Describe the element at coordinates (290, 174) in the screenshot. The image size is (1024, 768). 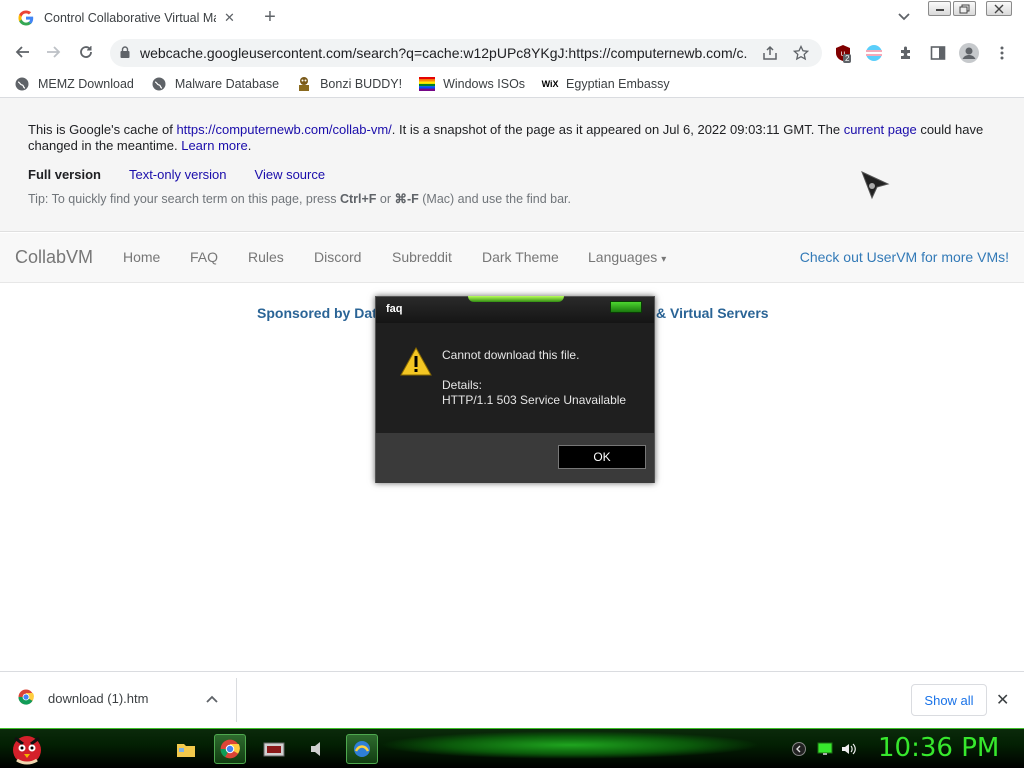
I see `view-source-link: View source` at that location.